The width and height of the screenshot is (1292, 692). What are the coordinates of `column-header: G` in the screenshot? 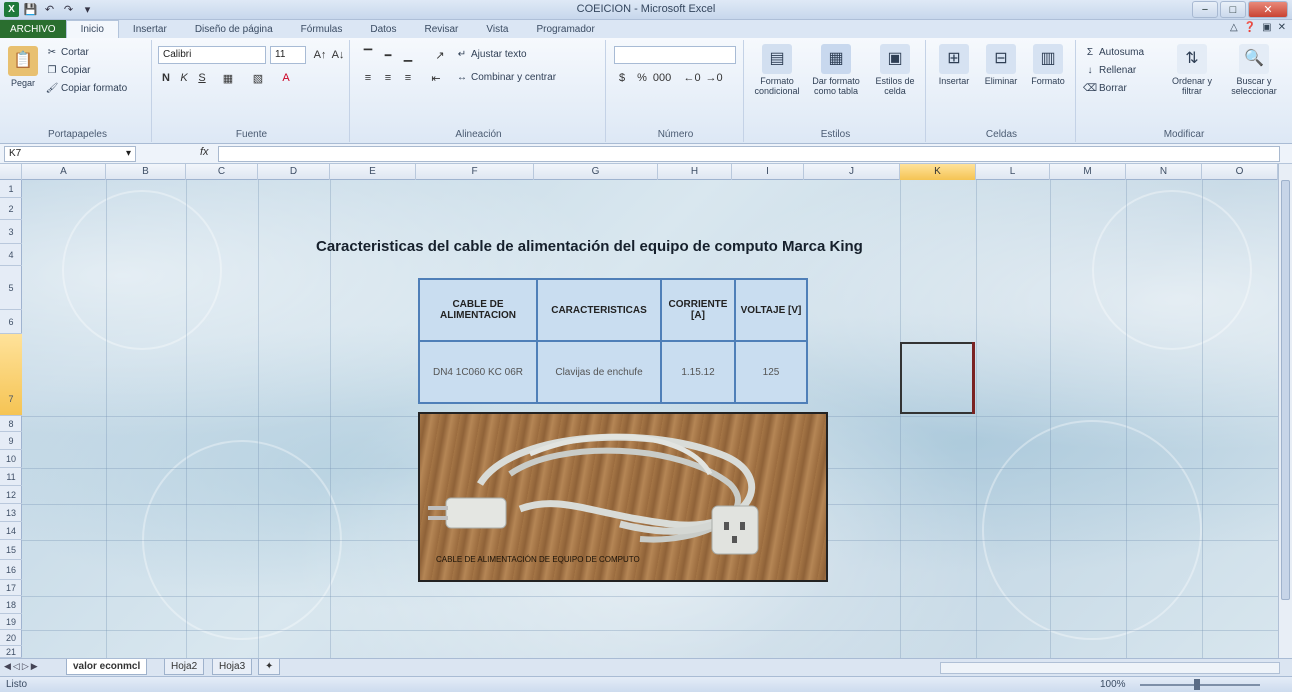 It's located at (596, 172).